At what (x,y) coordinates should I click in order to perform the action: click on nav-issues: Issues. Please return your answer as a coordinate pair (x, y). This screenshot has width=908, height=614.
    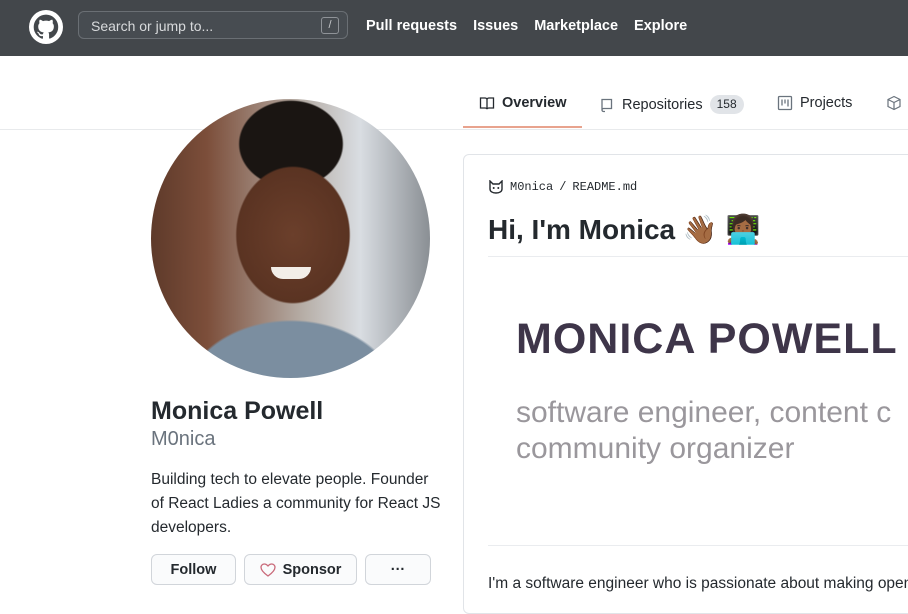
    Looking at the image, I should click on (495, 26).